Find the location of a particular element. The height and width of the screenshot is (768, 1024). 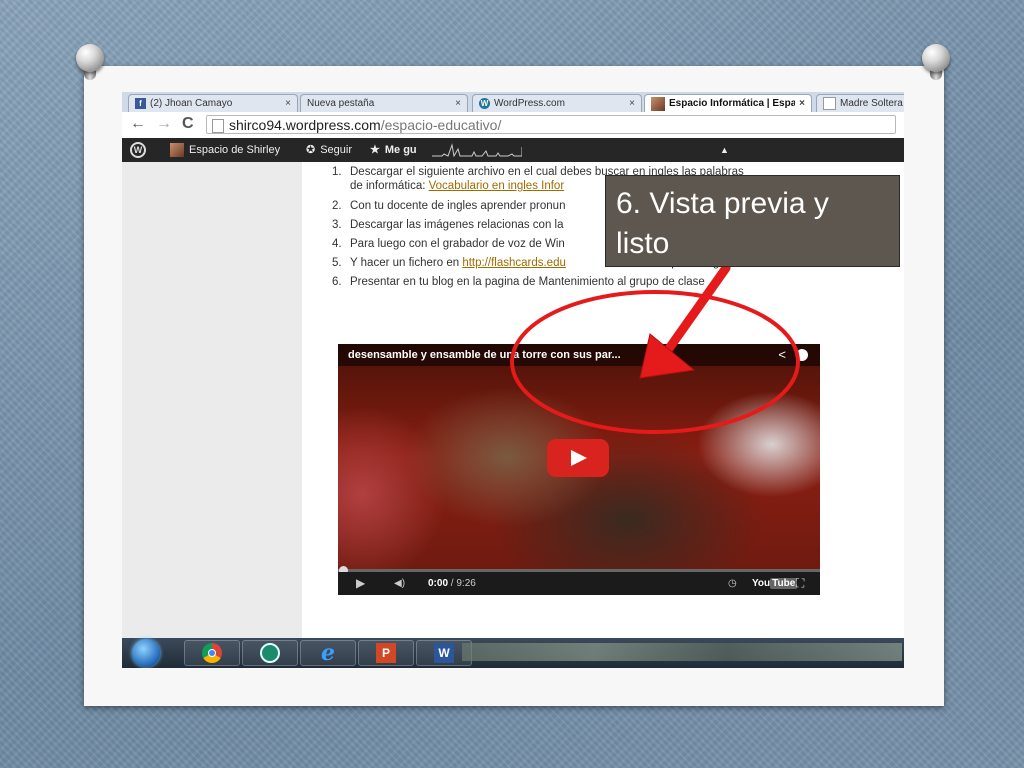

tab-label: Nueva pestaña is located at coordinates (341, 103).